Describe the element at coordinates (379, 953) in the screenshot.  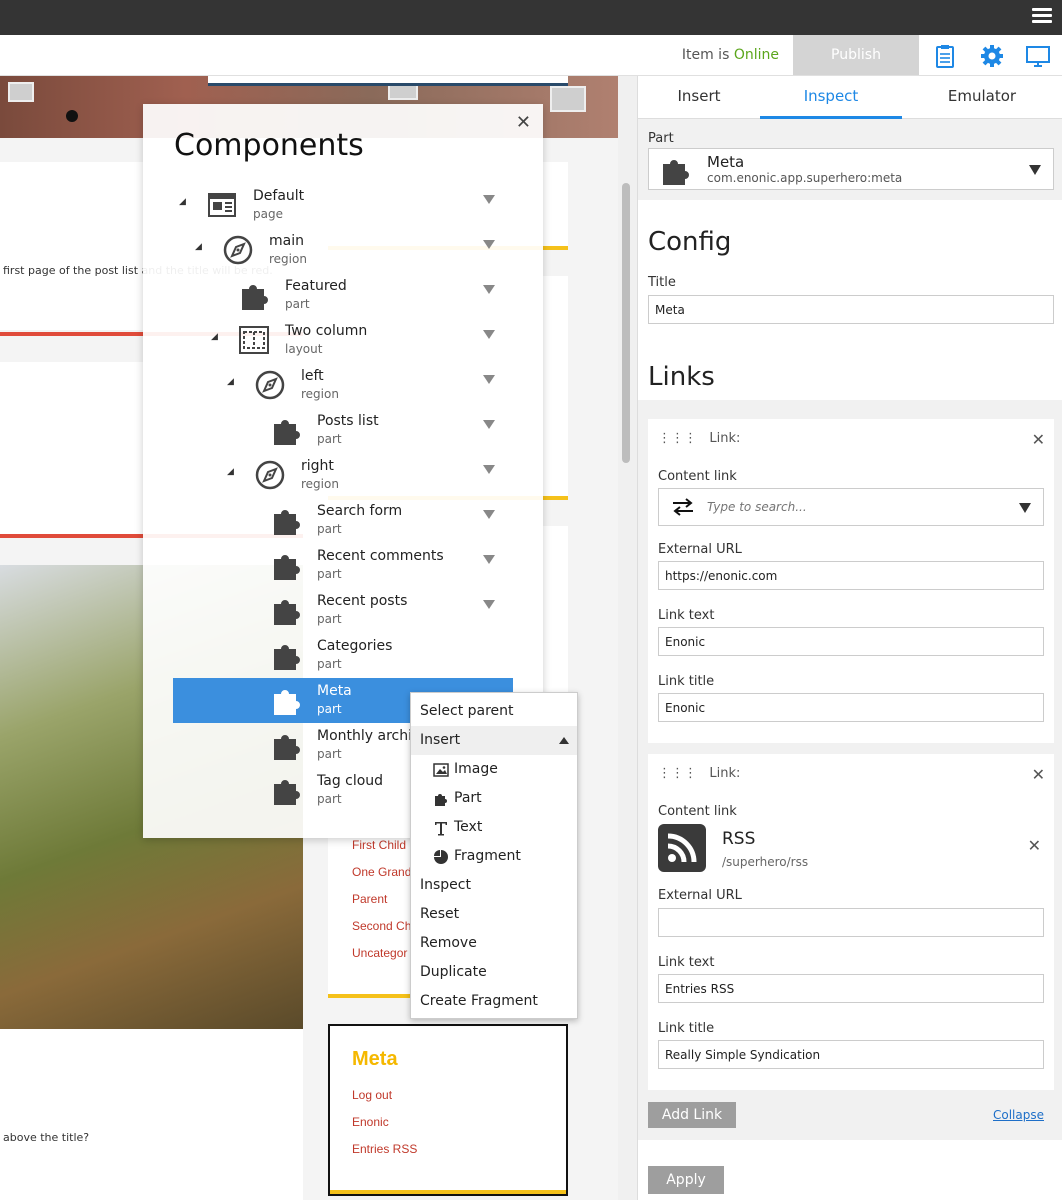
I see `category-link: Uncategor` at that location.